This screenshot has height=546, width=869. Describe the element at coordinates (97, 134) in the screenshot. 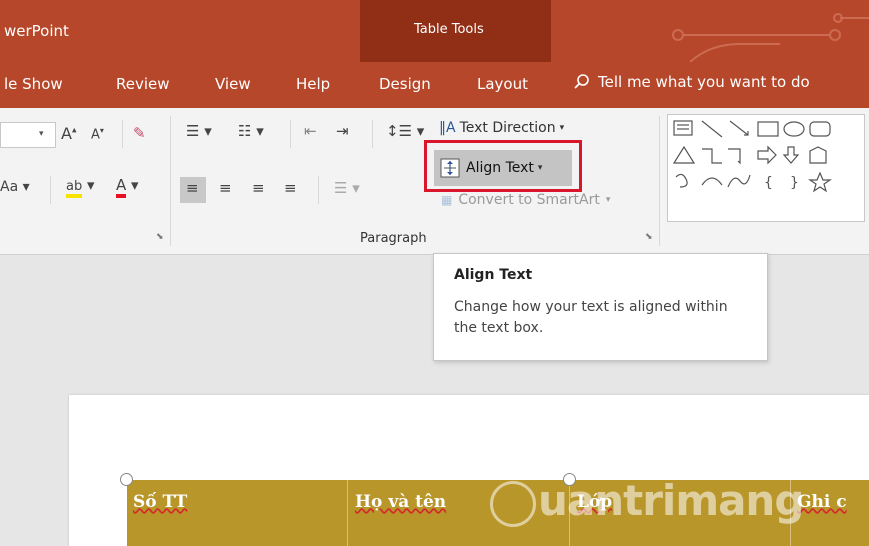

I see `shrink-font-icon: A▾` at that location.